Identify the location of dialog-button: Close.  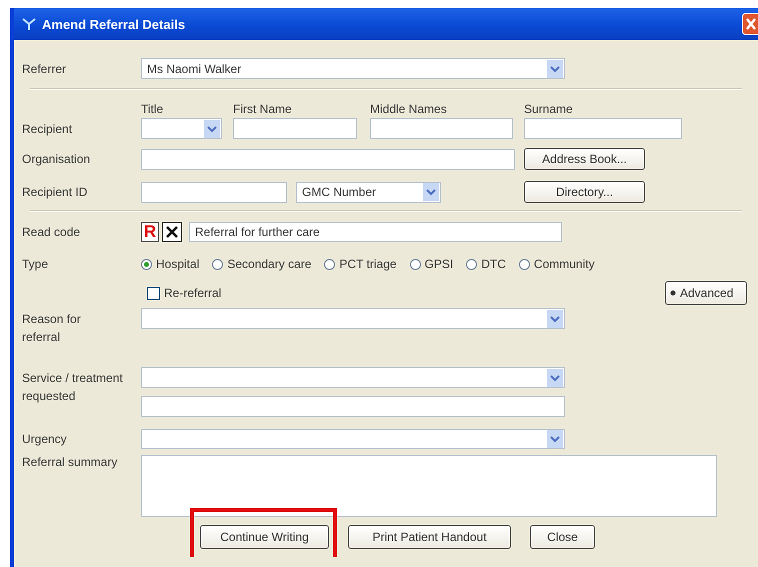
(562, 537).